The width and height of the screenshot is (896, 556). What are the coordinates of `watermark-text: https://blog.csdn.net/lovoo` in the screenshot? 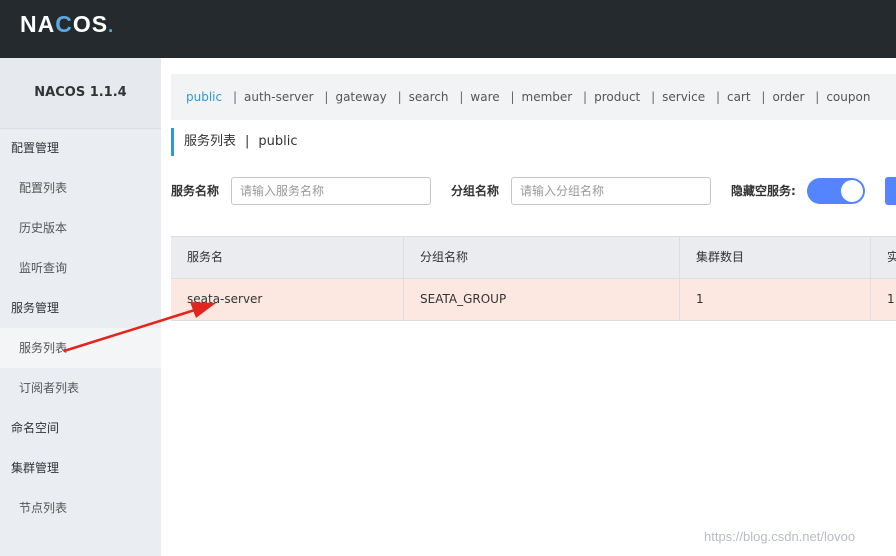 It's located at (780, 536).